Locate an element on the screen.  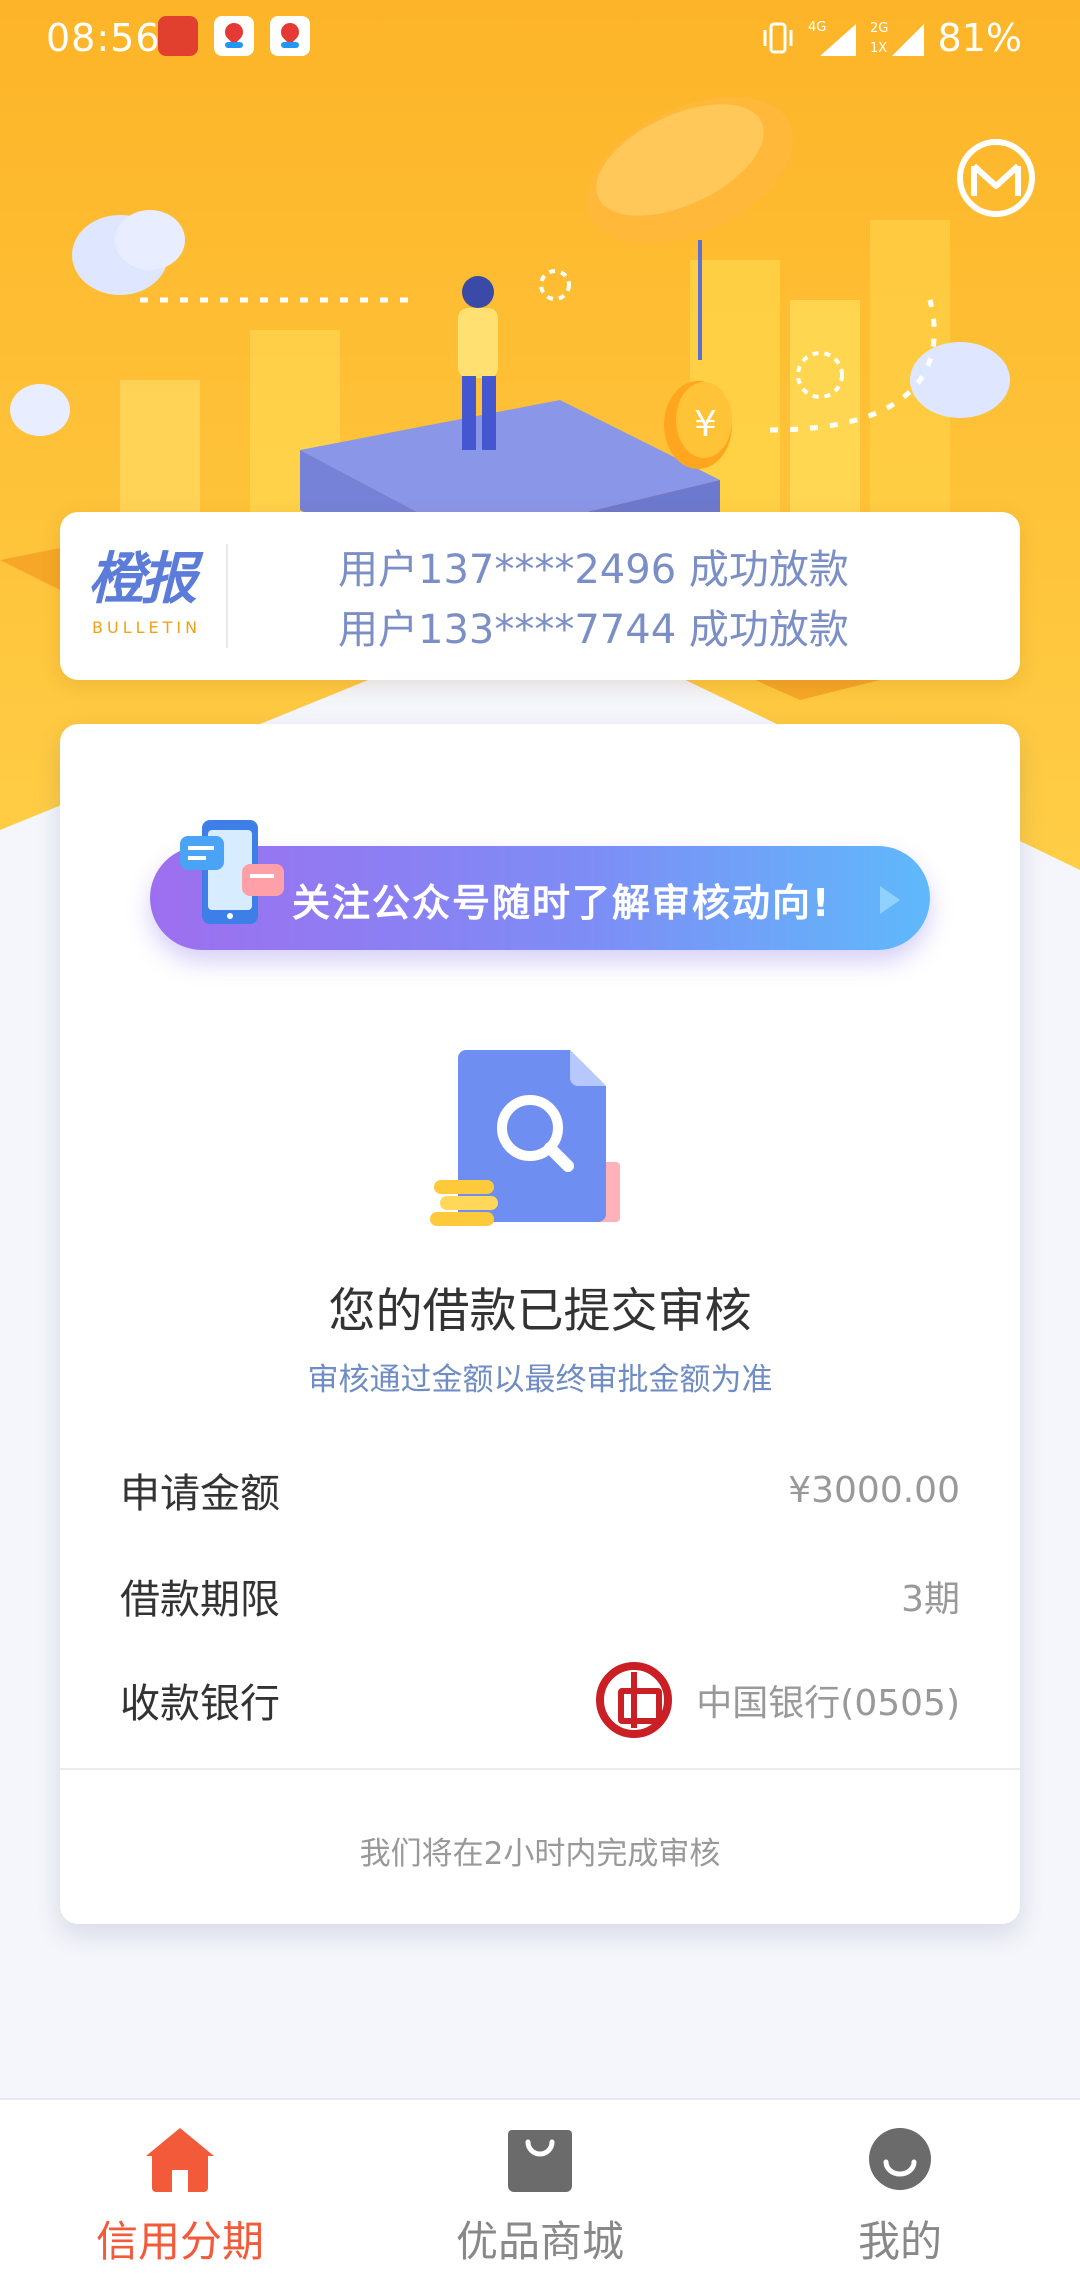
network-label: 4G is located at coordinates (817, 27).